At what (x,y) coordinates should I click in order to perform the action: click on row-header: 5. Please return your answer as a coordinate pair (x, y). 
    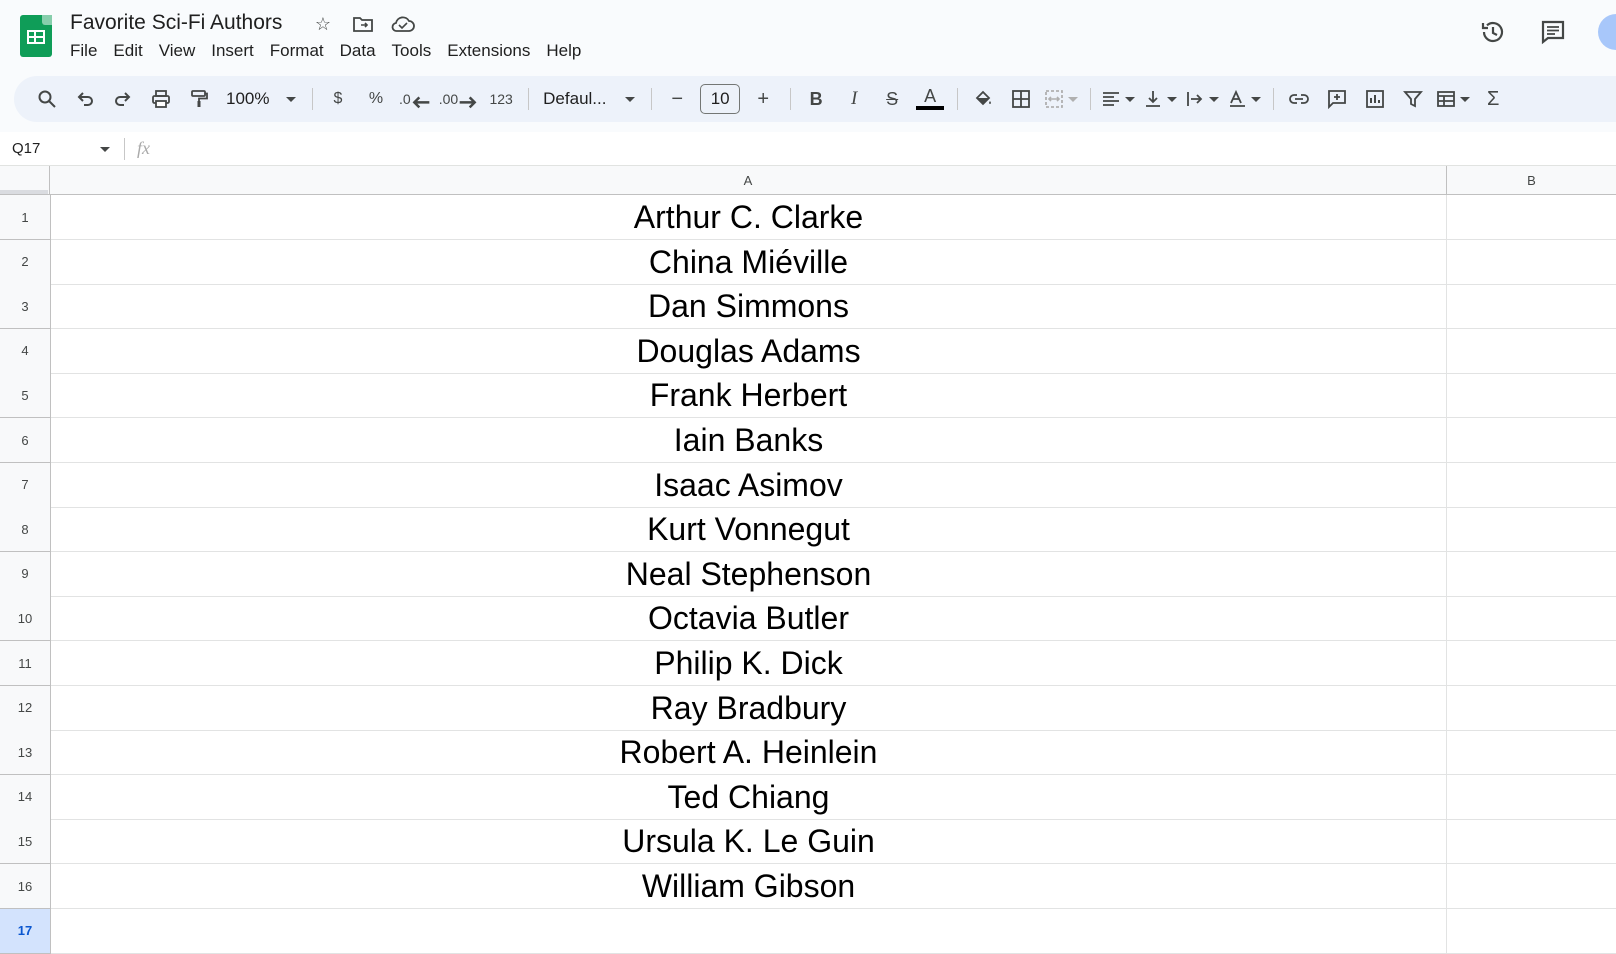
    Looking at the image, I should click on (25, 396).